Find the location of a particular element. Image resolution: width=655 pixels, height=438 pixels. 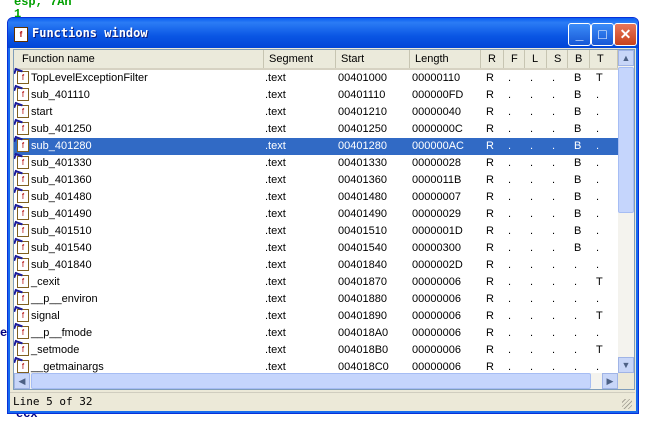

table-row: f sub_401360 .text 00401360 0000011B R... B. is located at coordinates (316, 180).